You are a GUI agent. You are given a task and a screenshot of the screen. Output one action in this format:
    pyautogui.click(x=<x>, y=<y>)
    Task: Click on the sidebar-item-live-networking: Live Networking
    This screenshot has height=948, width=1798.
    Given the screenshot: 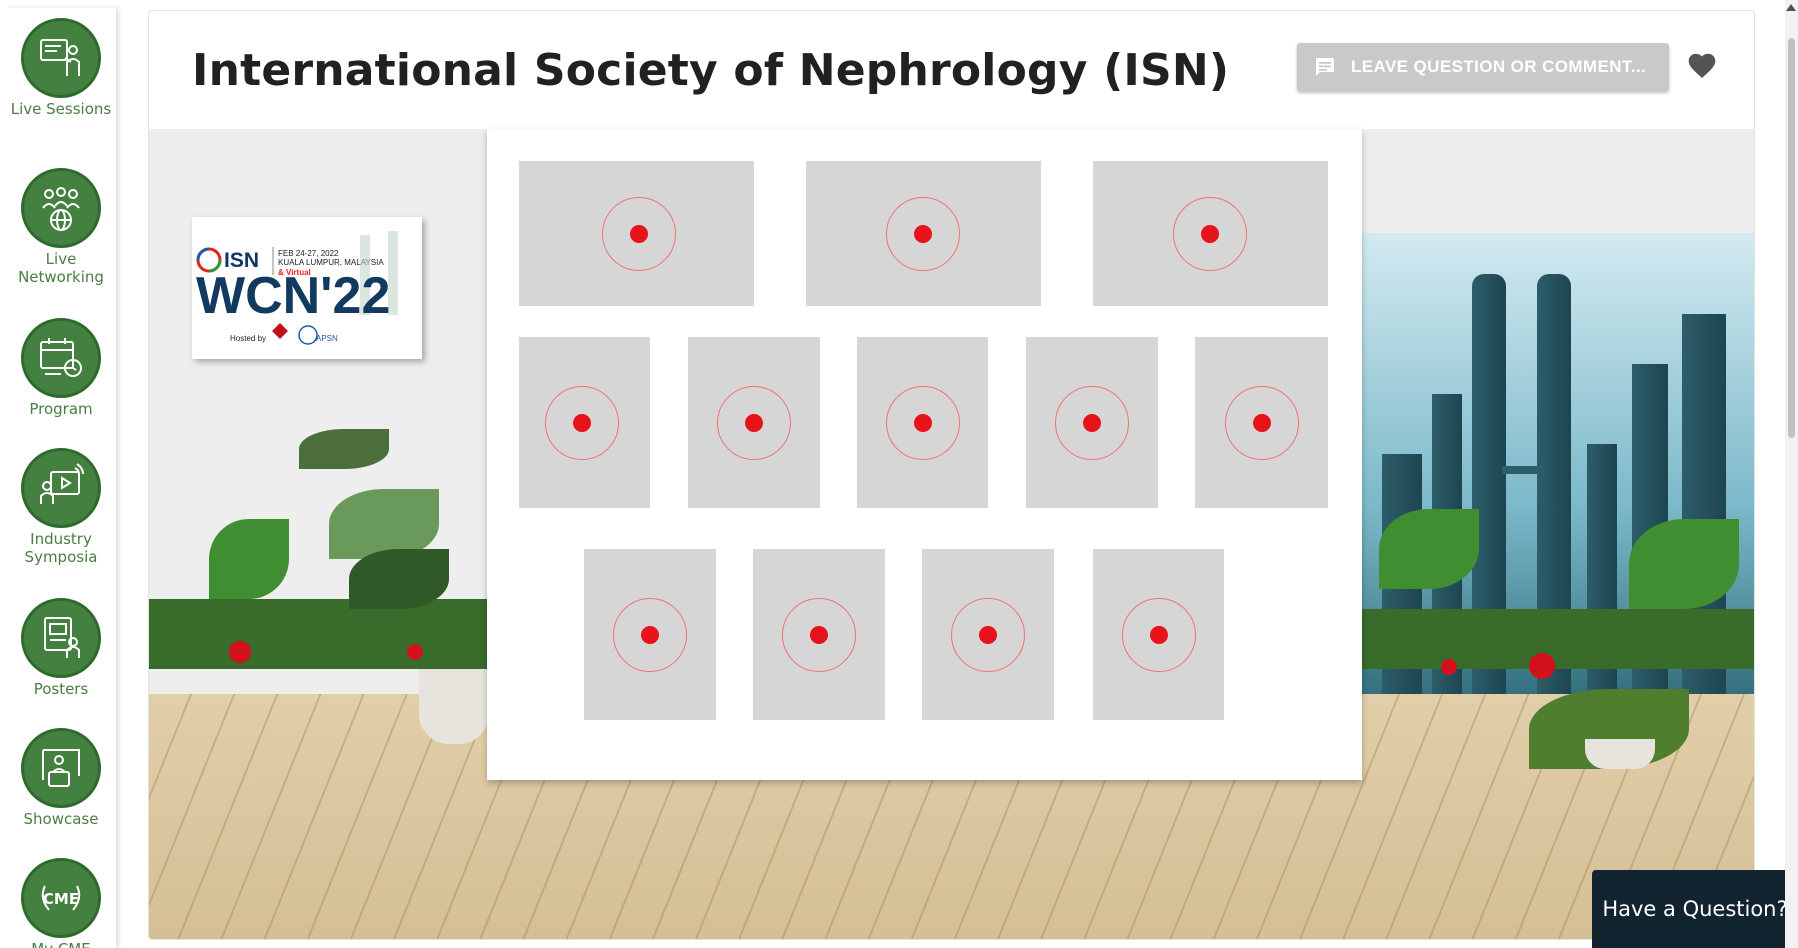 What is the action you would take?
    pyautogui.click(x=61, y=227)
    